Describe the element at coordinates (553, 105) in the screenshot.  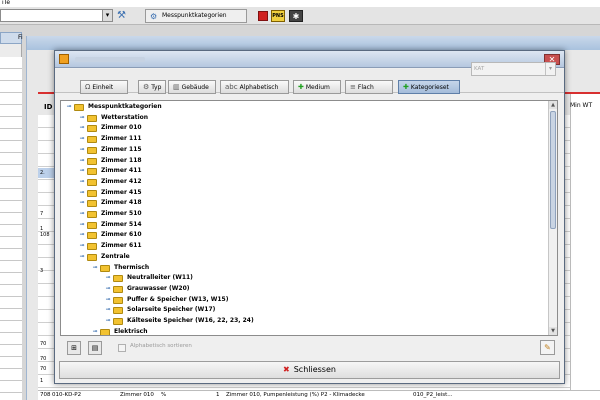
I see `scroll-up-icon: ▲` at that location.